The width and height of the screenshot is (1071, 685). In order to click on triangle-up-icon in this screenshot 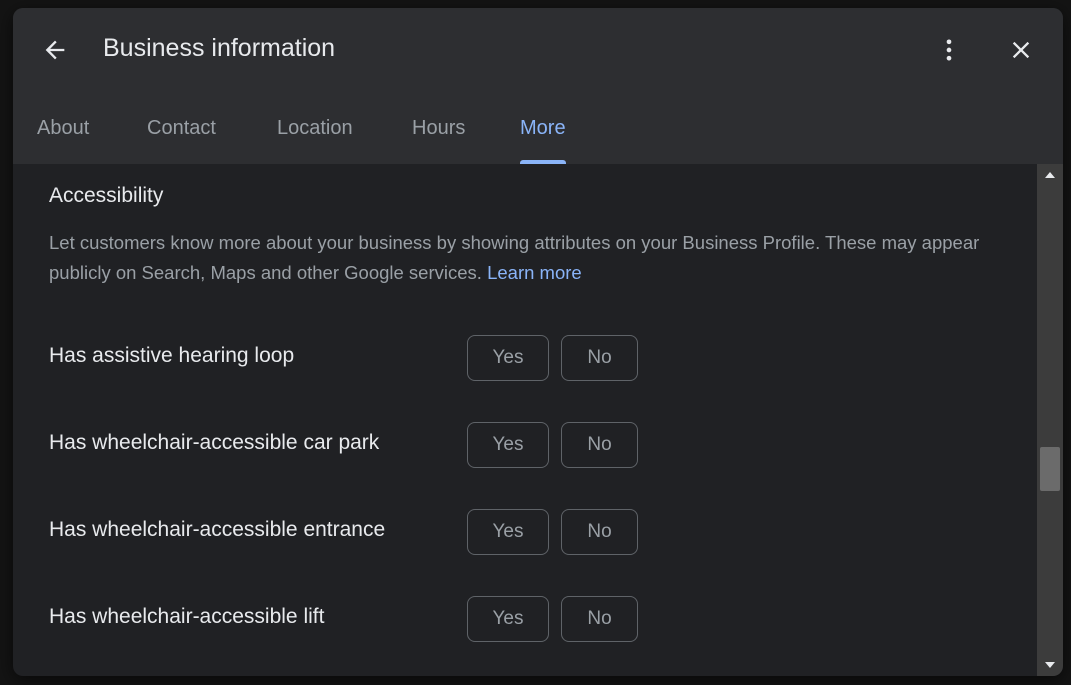, I will do `click(1050, 175)`.